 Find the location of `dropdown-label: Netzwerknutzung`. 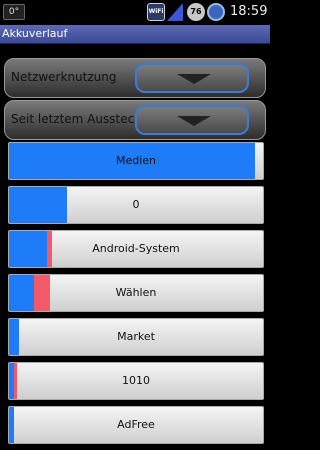

dropdown-label: Netzwerknutzung is located at coordinates (64, 77).